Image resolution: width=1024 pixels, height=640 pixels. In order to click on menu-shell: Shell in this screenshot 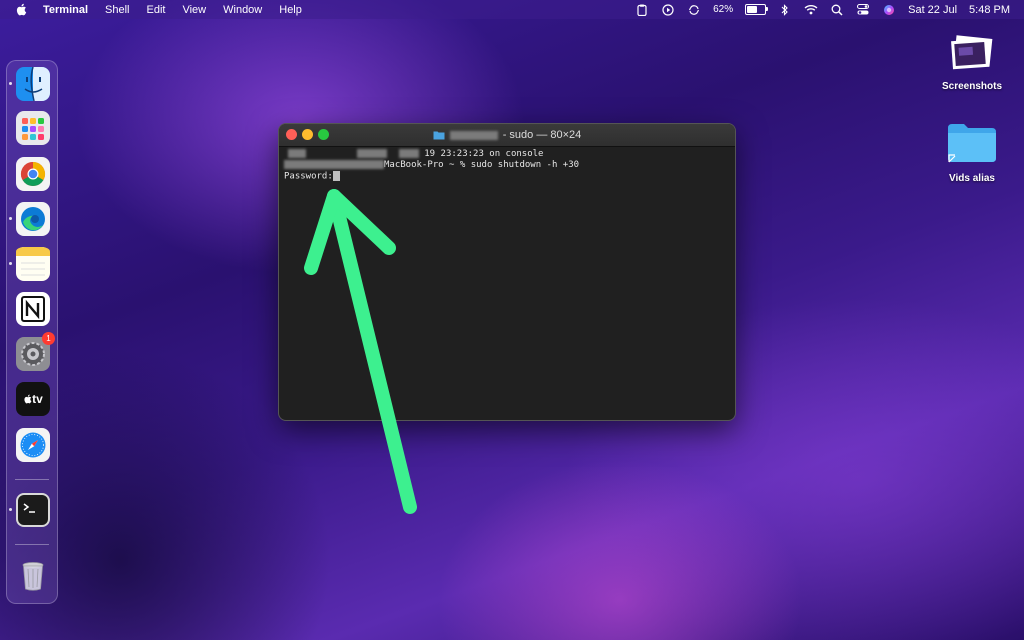, I will do `click(117, 10)`.